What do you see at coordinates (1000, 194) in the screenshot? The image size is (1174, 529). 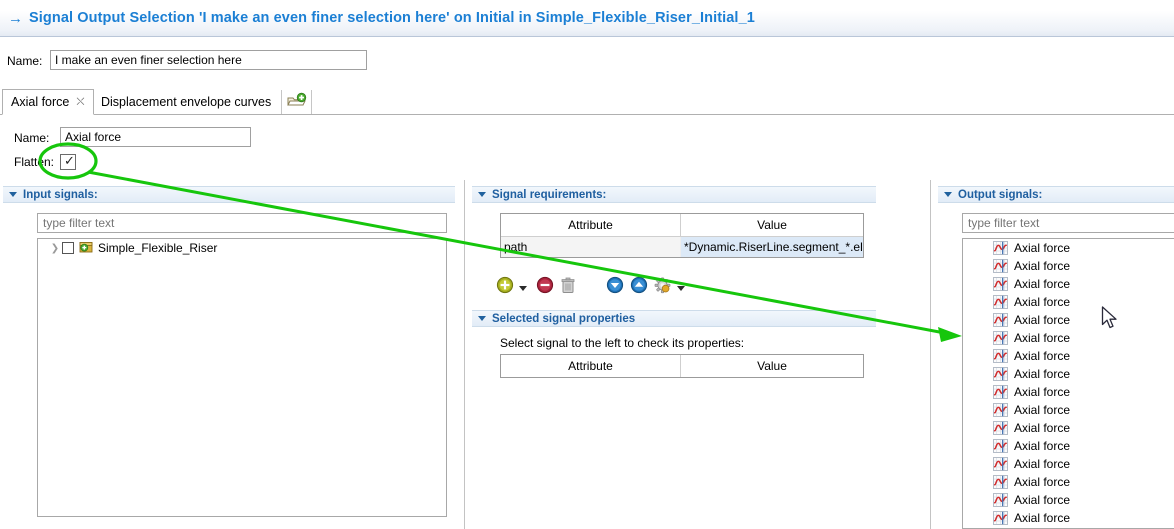 I see `output-signals-title: Output signals:` at bounding box center [1000, 194].